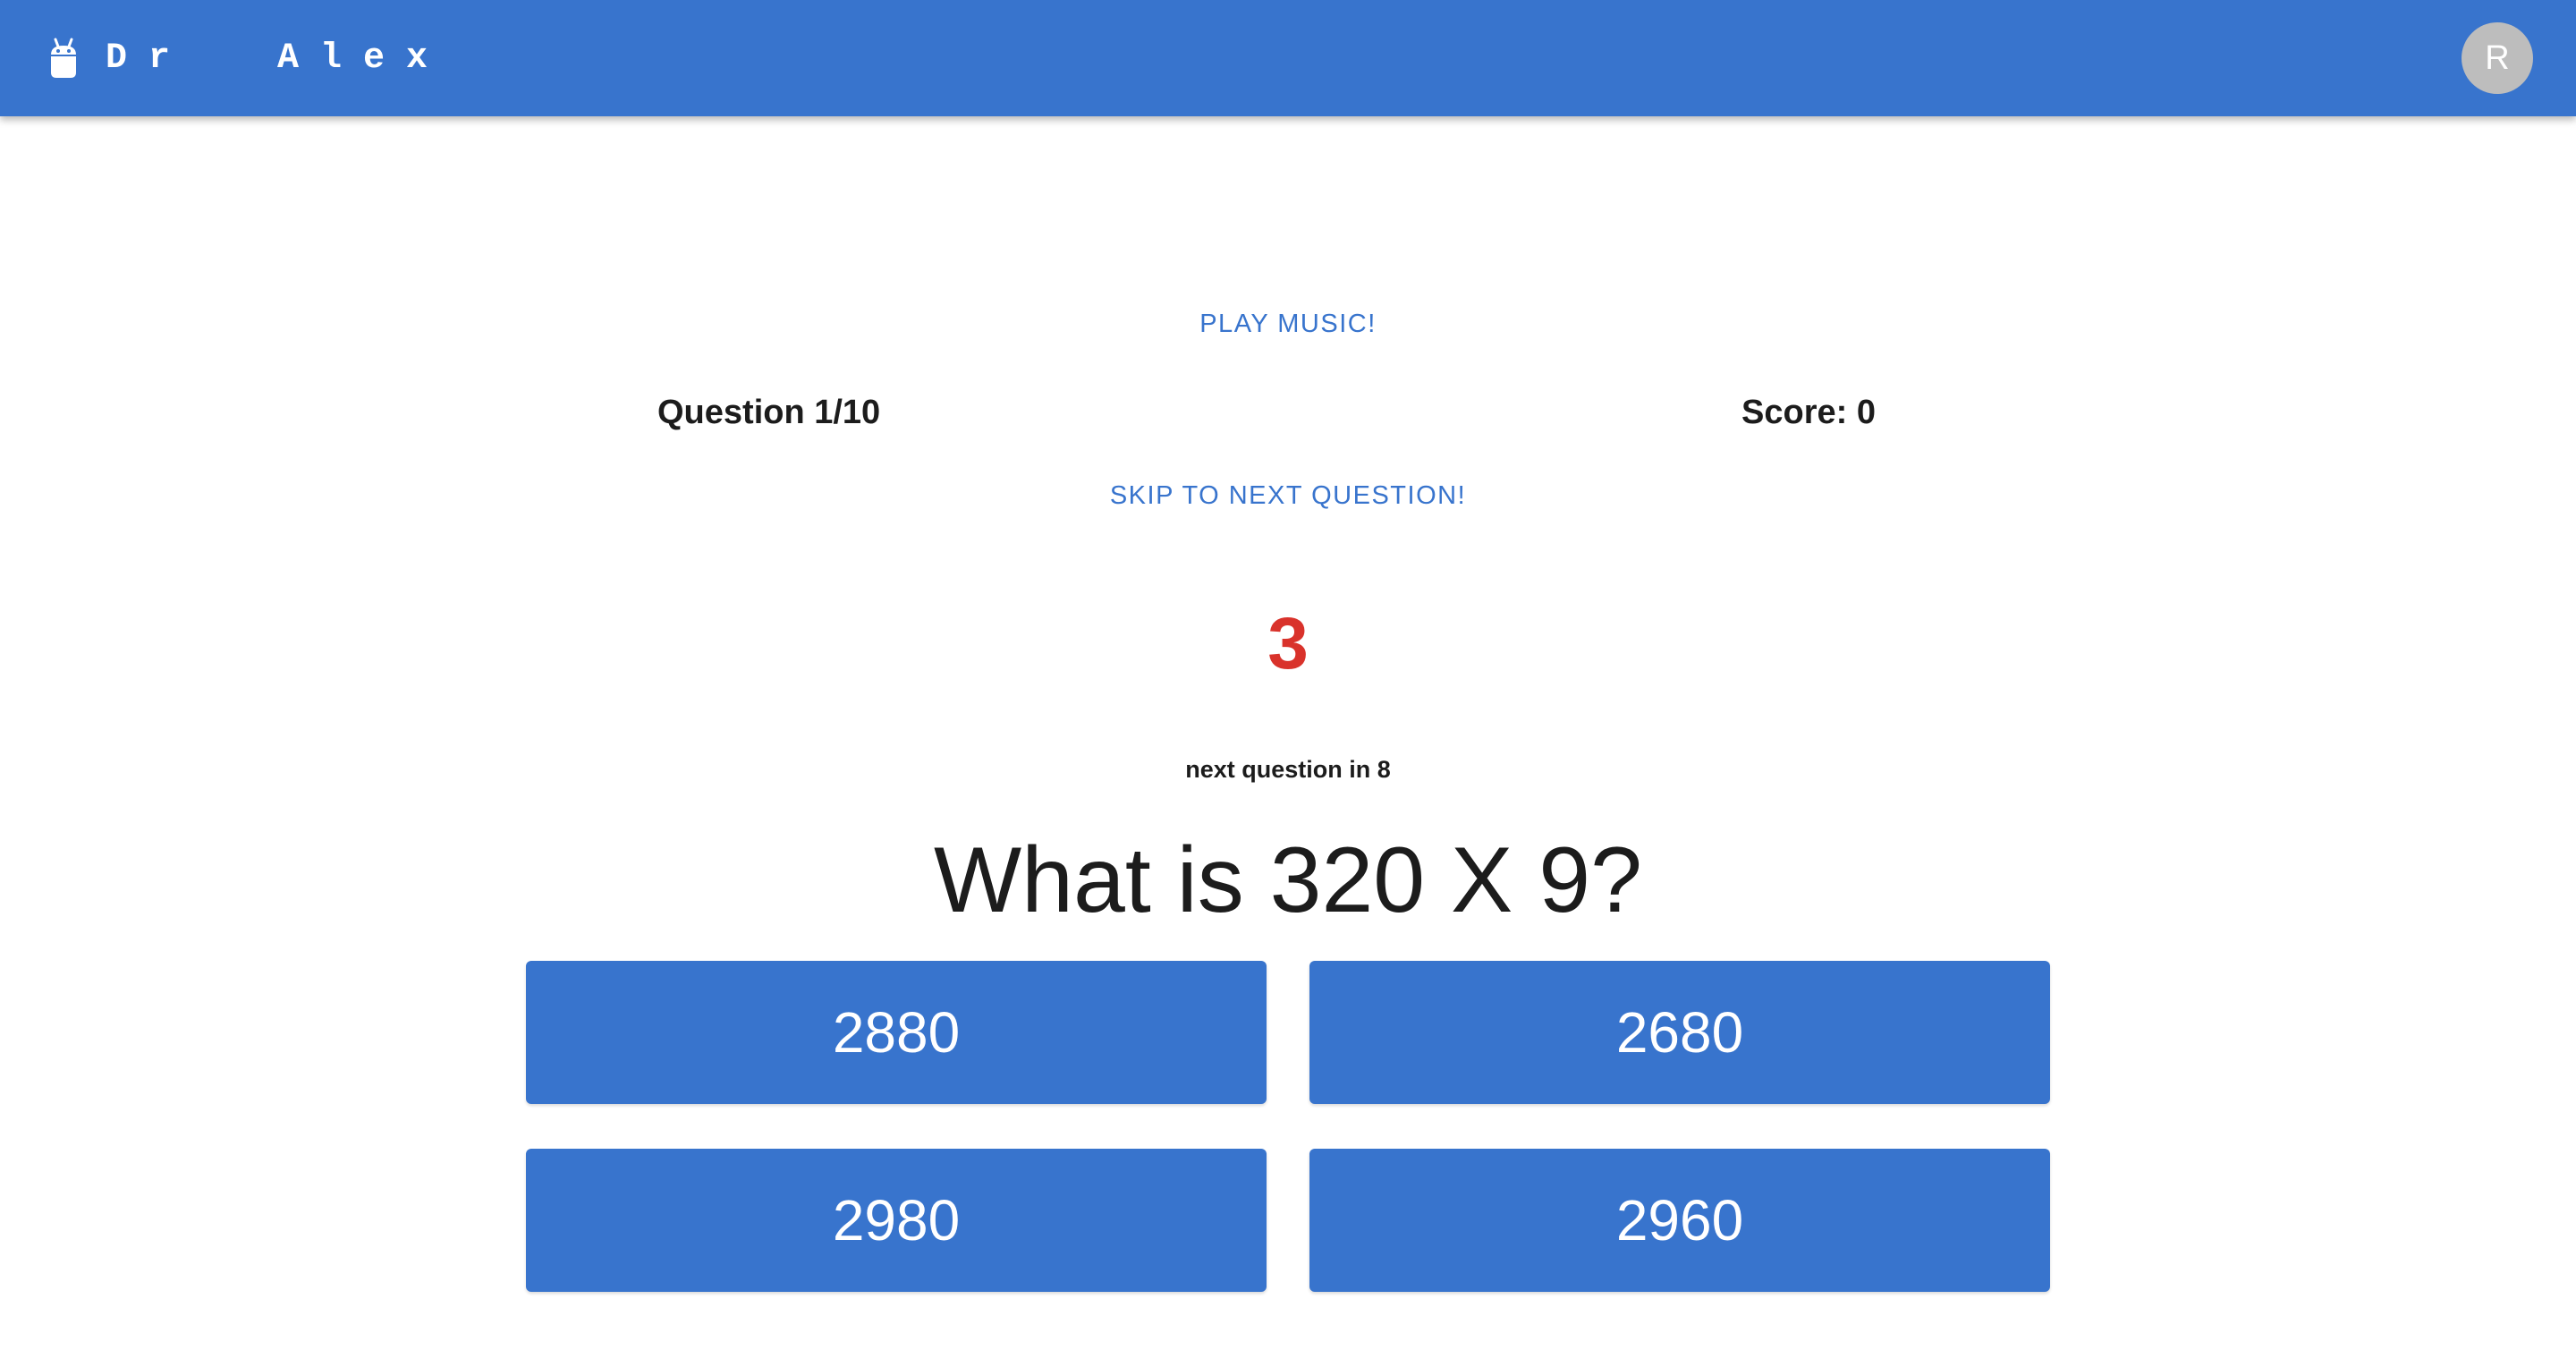 The width and height of the screenshot is (2576, 1367). I want to click on question-text: What is 320 X 9?, so click(1288, 880).